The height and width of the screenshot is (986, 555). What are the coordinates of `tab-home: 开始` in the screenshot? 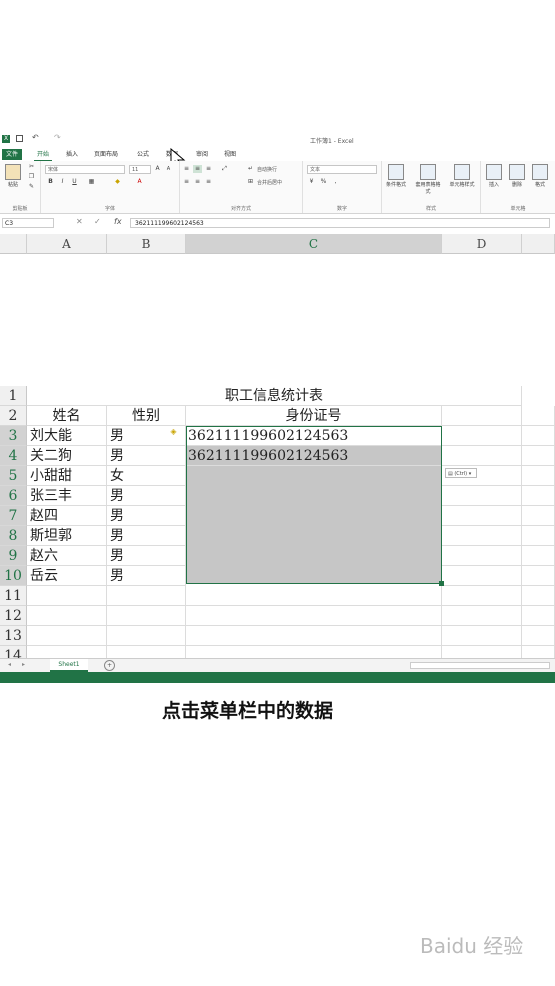 It's located at (43, 155).